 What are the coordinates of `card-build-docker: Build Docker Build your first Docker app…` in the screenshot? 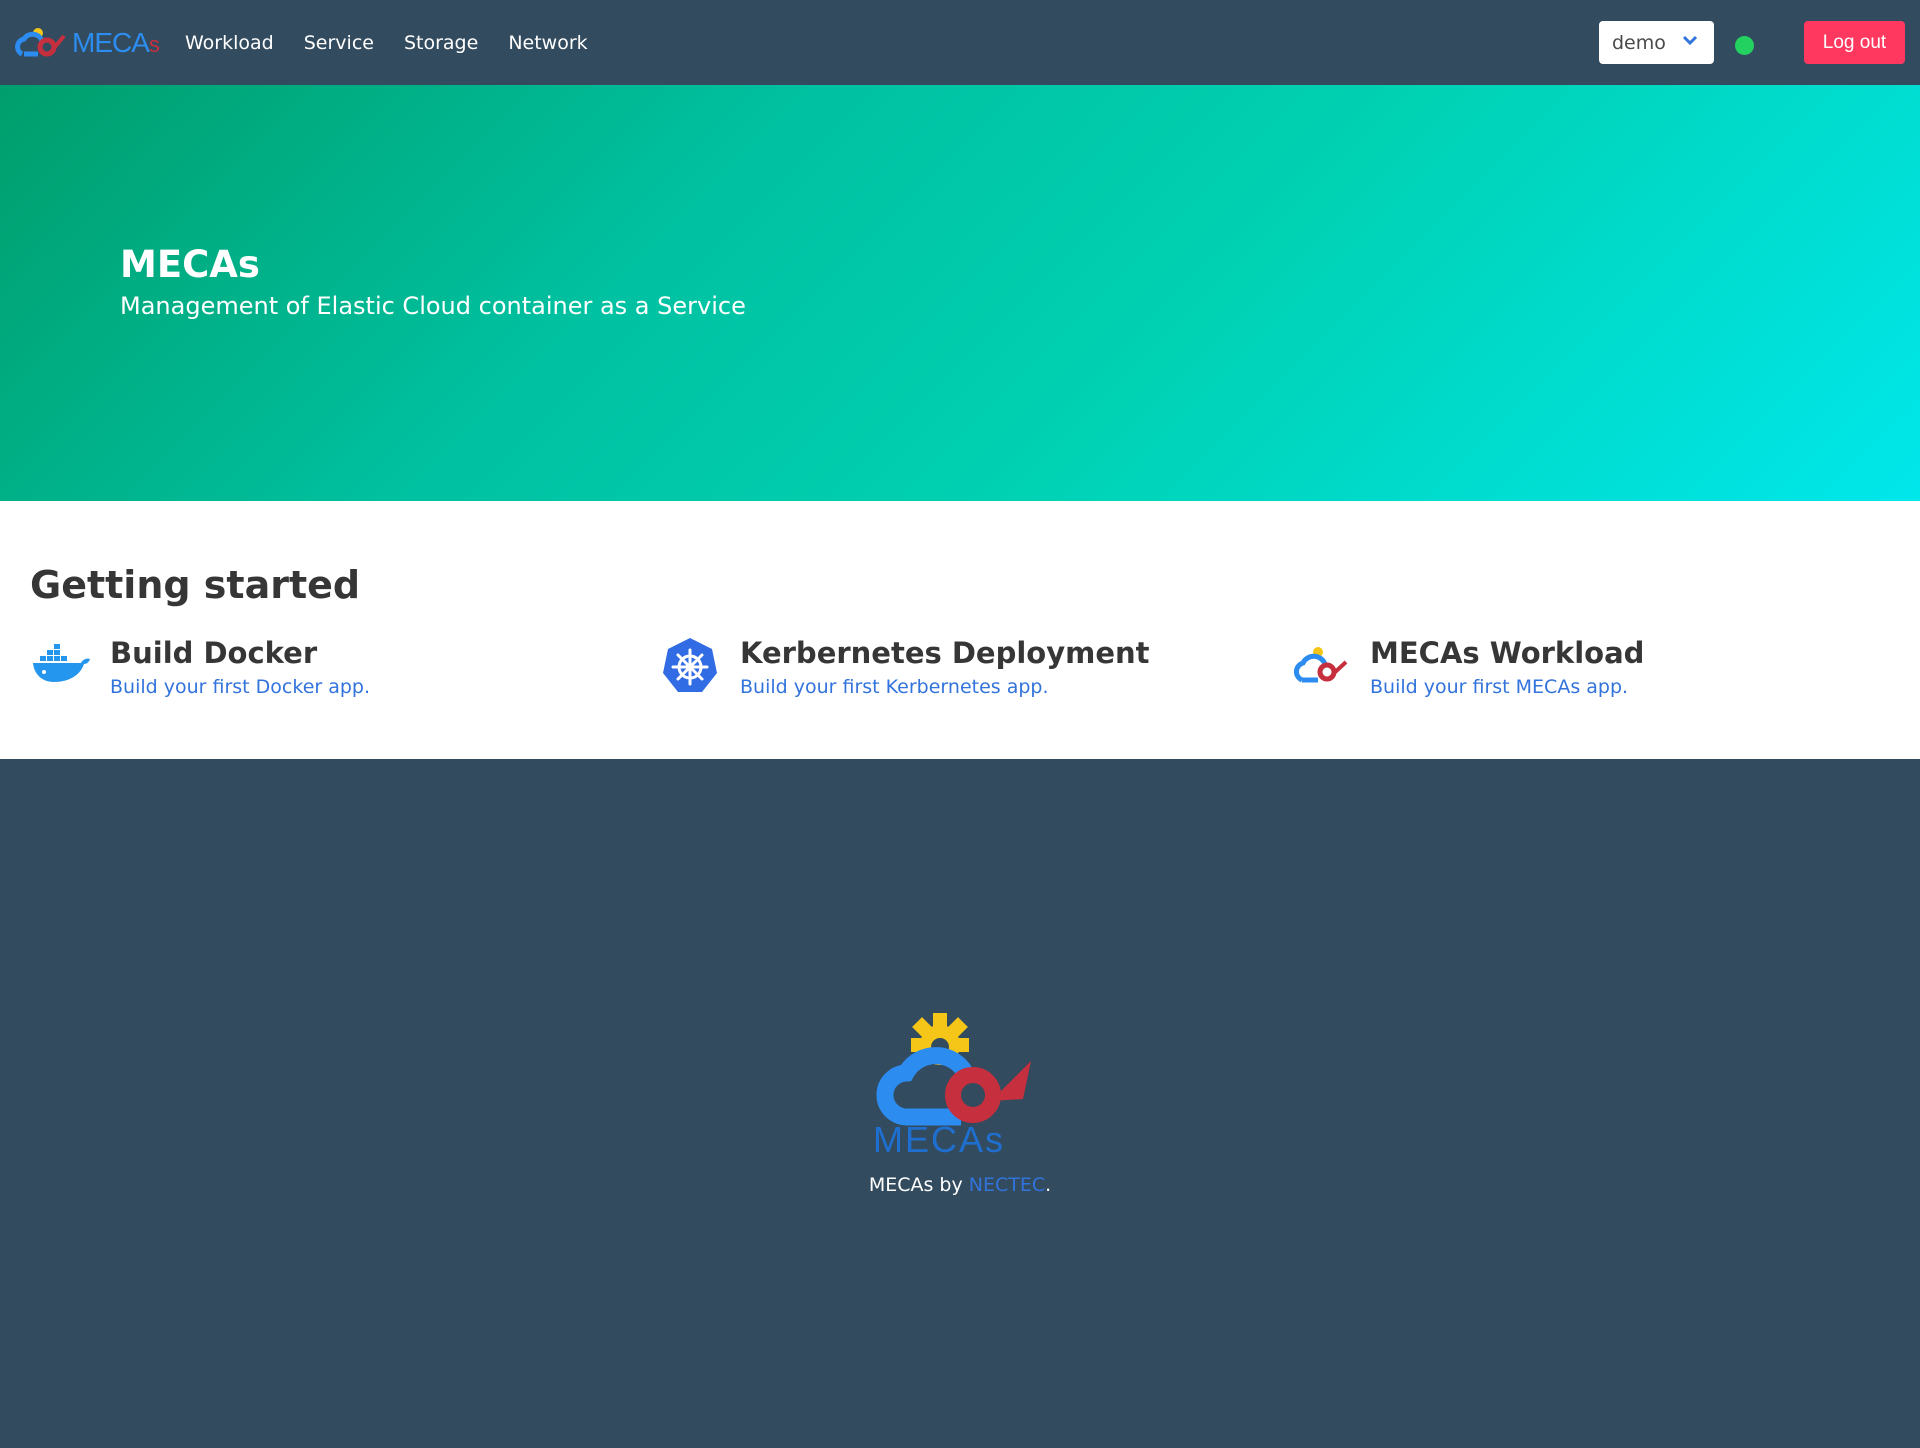 It's located at (330, 671).